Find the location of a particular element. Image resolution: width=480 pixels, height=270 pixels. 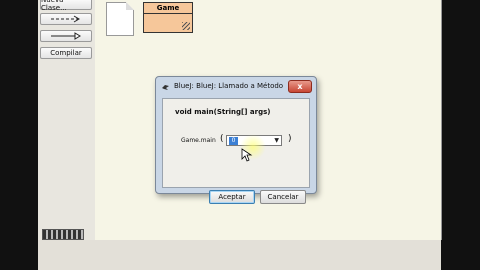

solid-arrow-icon is located at coordinates (66, 36).